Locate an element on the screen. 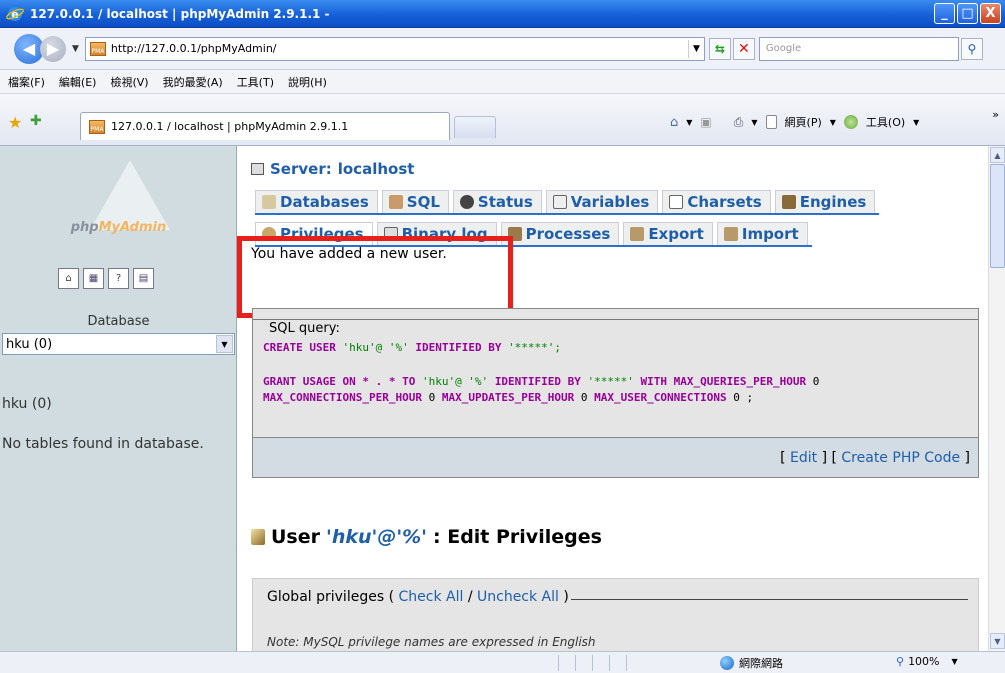 Image resolution: width=1005 pixels, height=673 pixels. vertical-scrollbar: ▲ ▼ is located at coordinates (996, 398).